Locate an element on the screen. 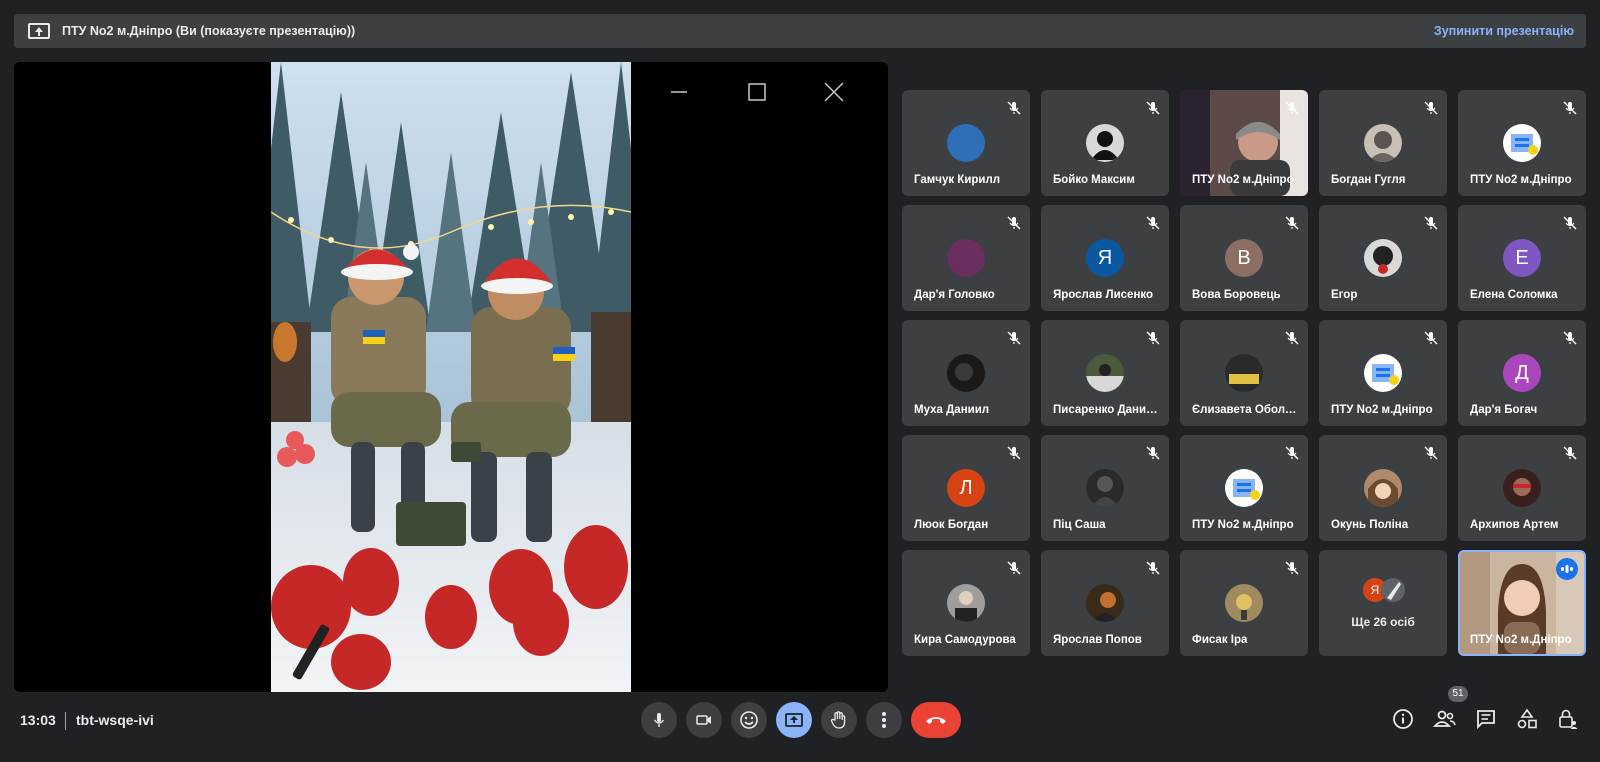 The height and width of the screenshot is (762, 1600). leave-call-button is located at coordinates (936, 720).